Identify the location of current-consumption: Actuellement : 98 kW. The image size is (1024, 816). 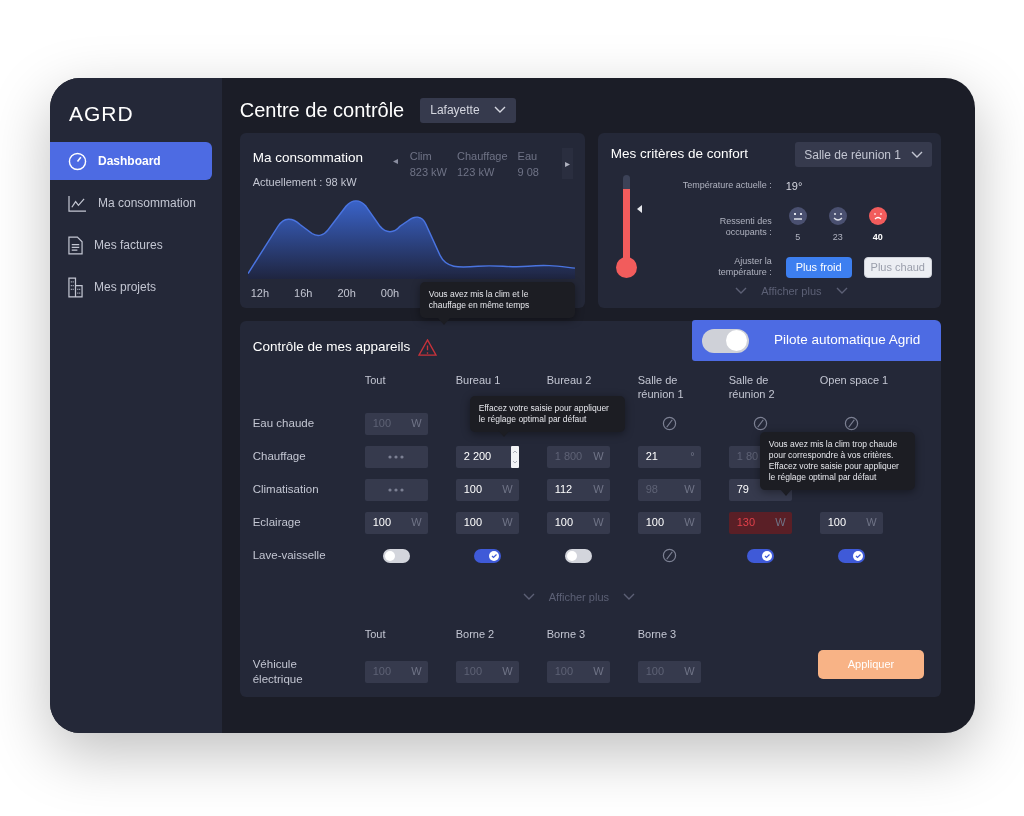
(305, 183).